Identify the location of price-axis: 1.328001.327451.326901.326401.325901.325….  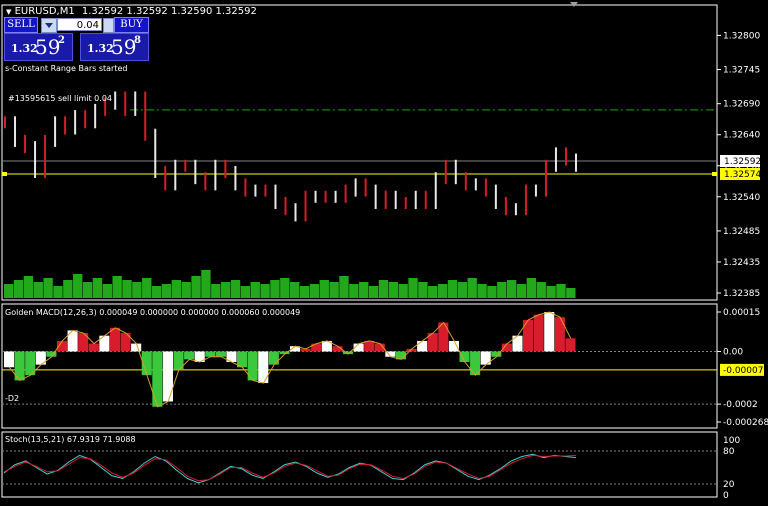
(742, 266).